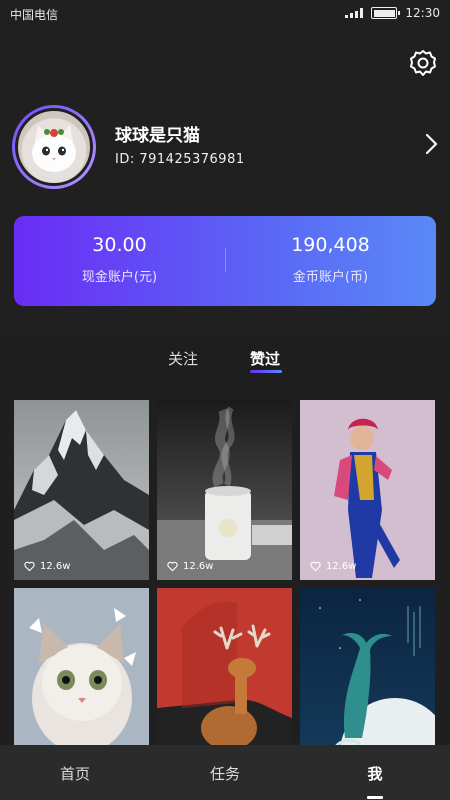  Describe the element at coordinates (330, 245) in the screenshot. I see `coin-value: 190,408` at that location.